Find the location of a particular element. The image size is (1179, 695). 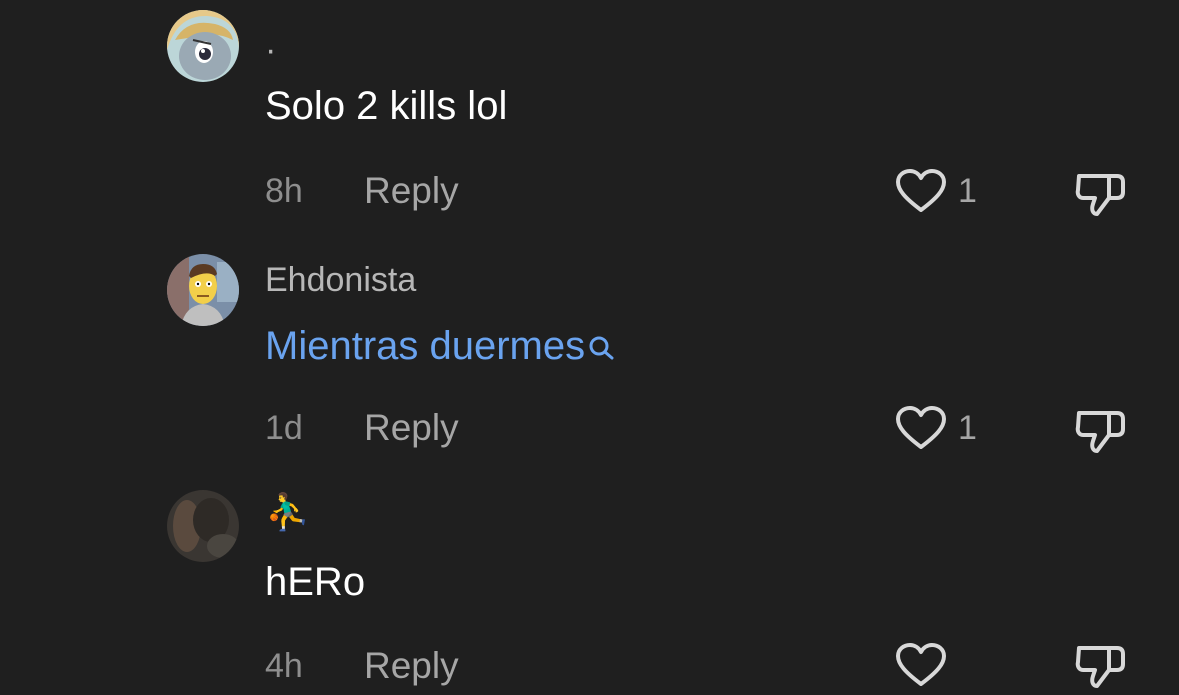

search-icon is located at coordinates (602, 350).